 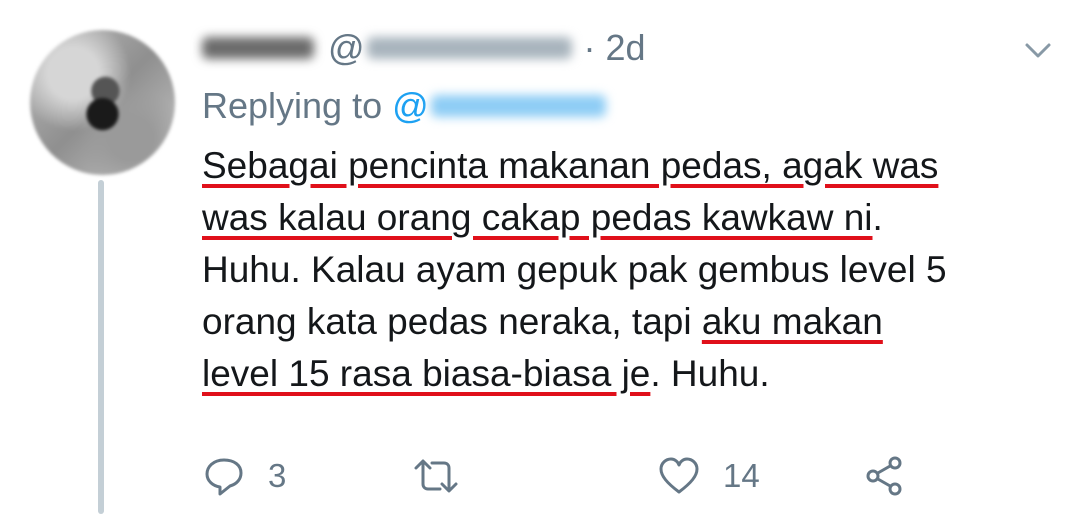 I want to click on body-line-4: orang kata pedas neraka, tapi aku makan, so click(x=622, y=322).